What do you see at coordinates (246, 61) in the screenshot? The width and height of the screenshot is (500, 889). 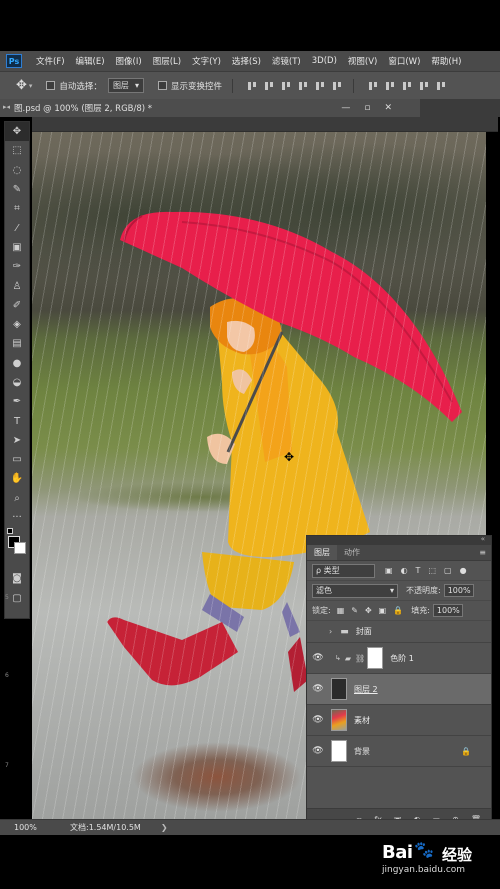 I see `menu-select: 选择(S)` at bounding box center [246, 61].